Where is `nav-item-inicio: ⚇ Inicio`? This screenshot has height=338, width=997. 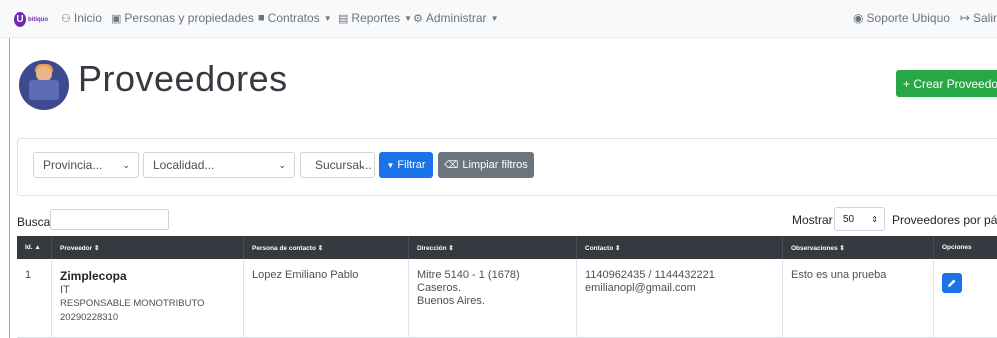
nav-item-inicio: ⚇ Inicio is located at coordinates (81, 18).